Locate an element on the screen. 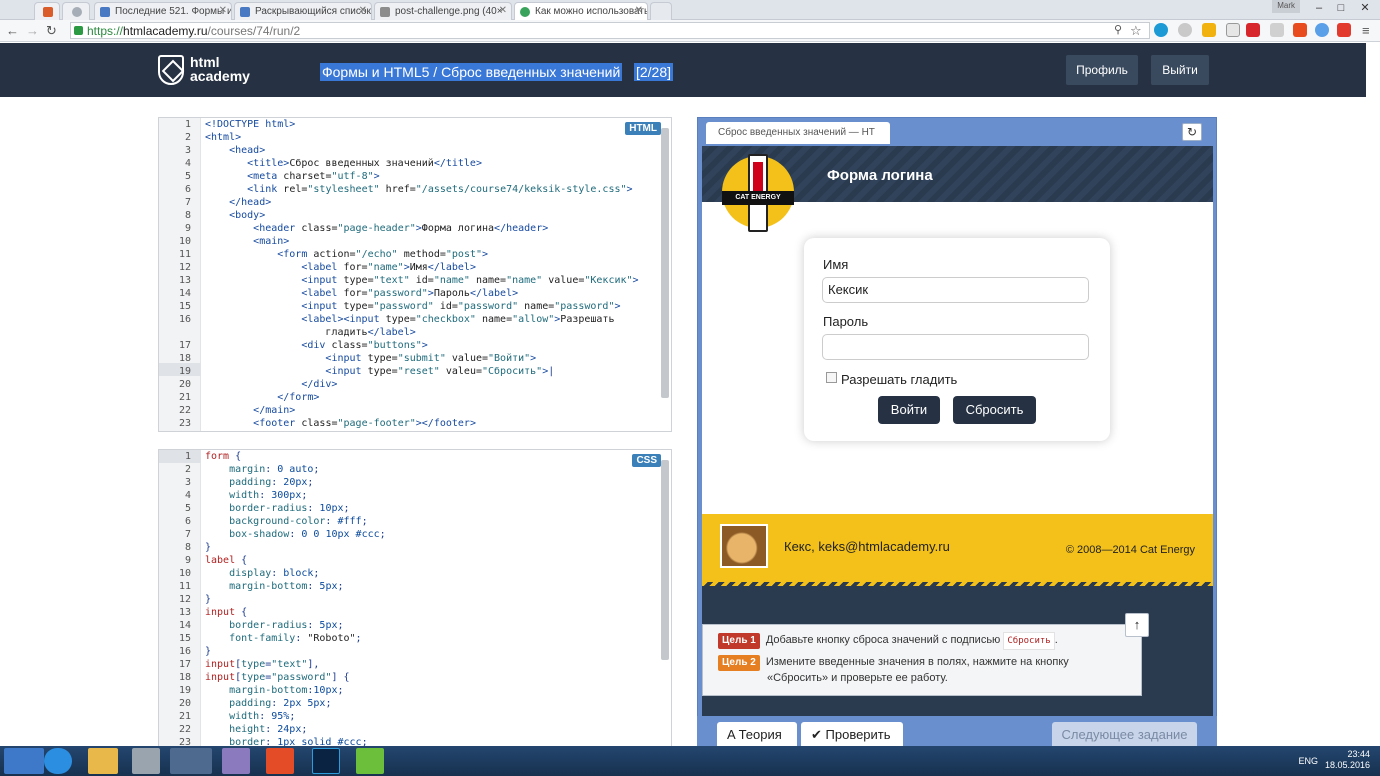 This screenshot has width=1380, height=776. browser-user-name: Mark is located at coordinates (1286, 6).